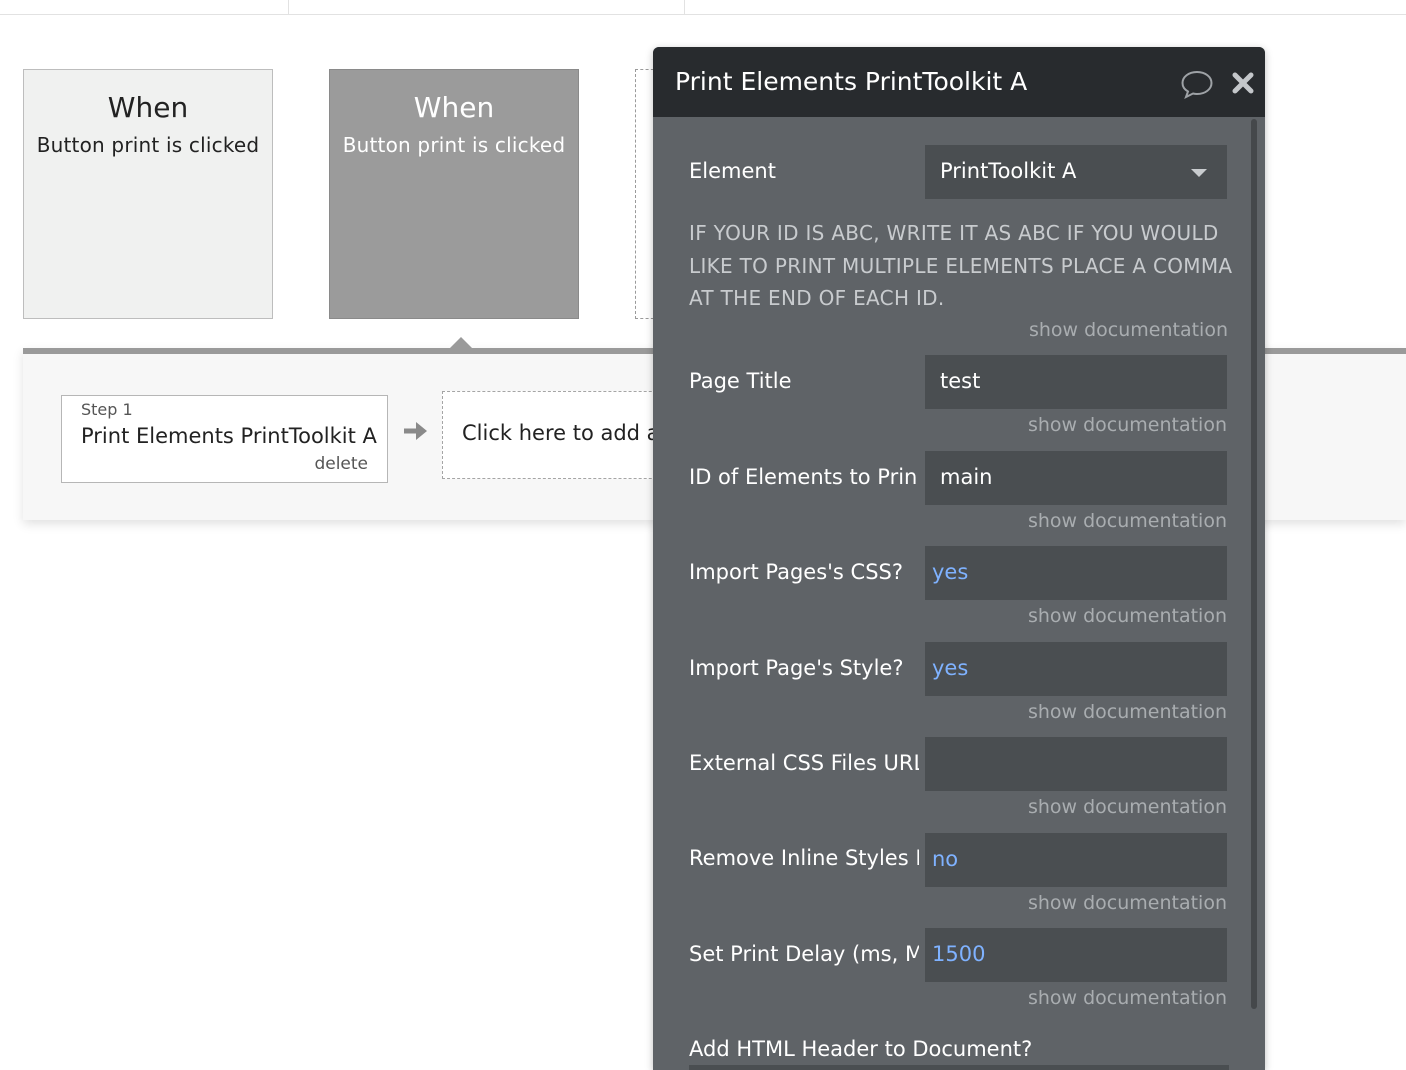 The height and width of the screenshot is (1070, 1406). Describe the element at coordinates (950, 572) in the screenshot. I see `import-css-value: yes` at that location.